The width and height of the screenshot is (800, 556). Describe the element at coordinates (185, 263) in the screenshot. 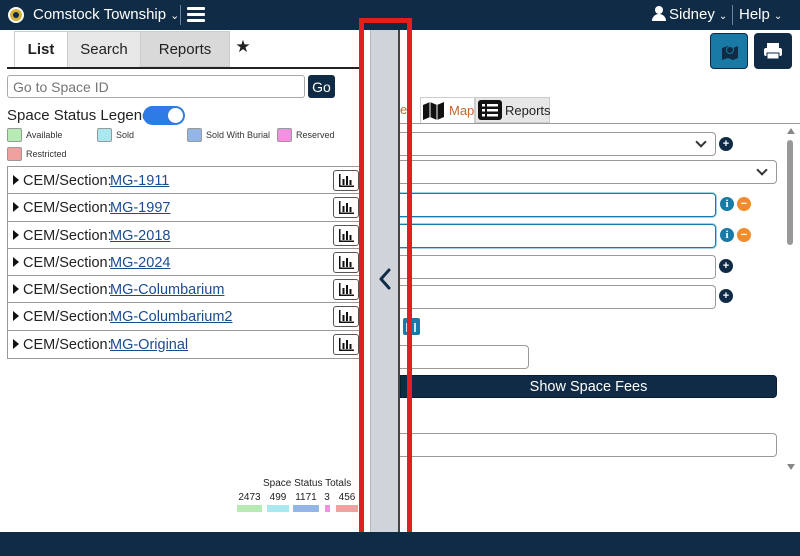

I see `list-item: CEM/Section: MG-2024` at that location.